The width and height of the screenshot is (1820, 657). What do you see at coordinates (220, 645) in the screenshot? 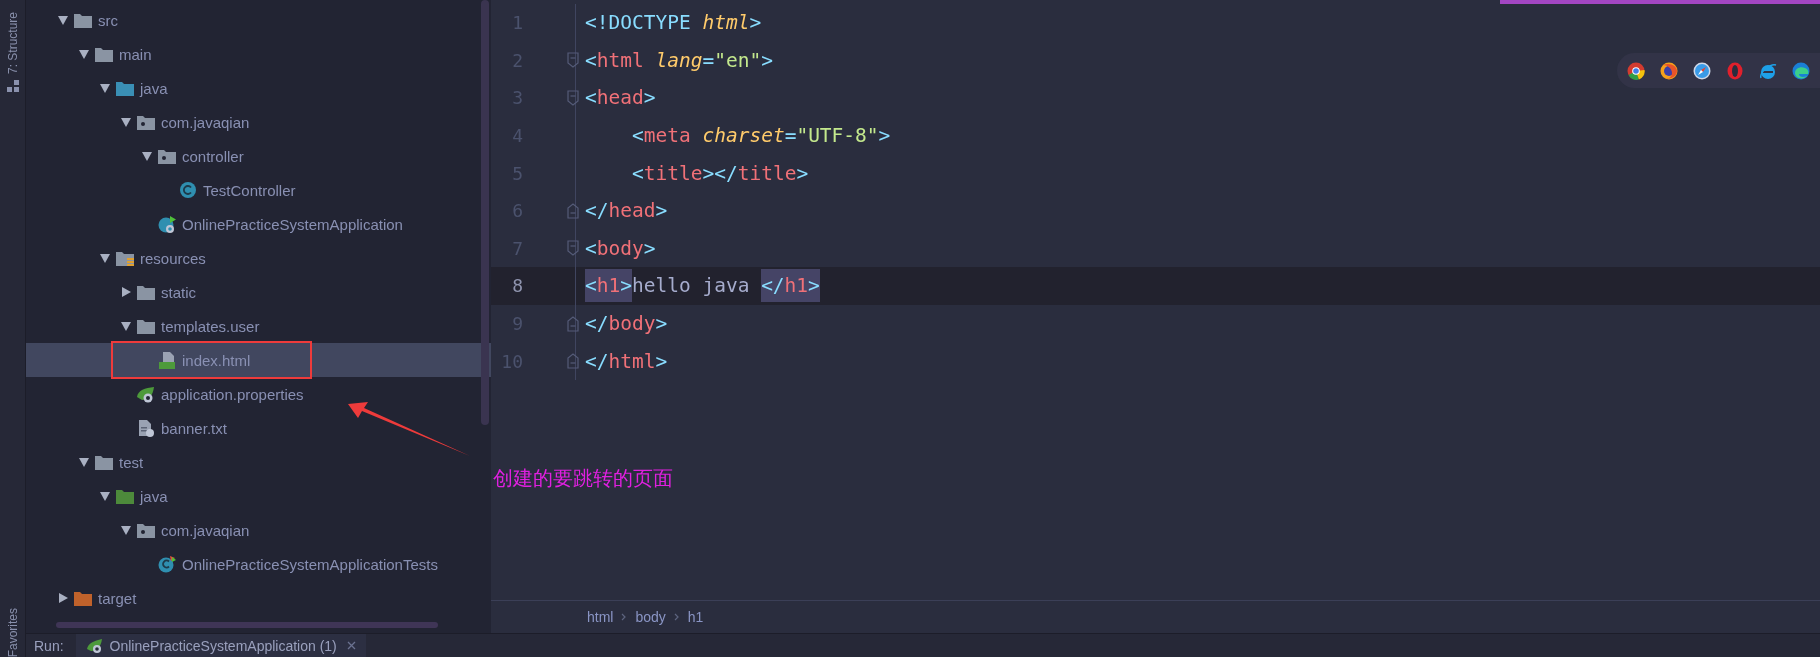
I see `run-tab: OnlinePracticeSystemApplication (1)` at bounding box center [220, 645].